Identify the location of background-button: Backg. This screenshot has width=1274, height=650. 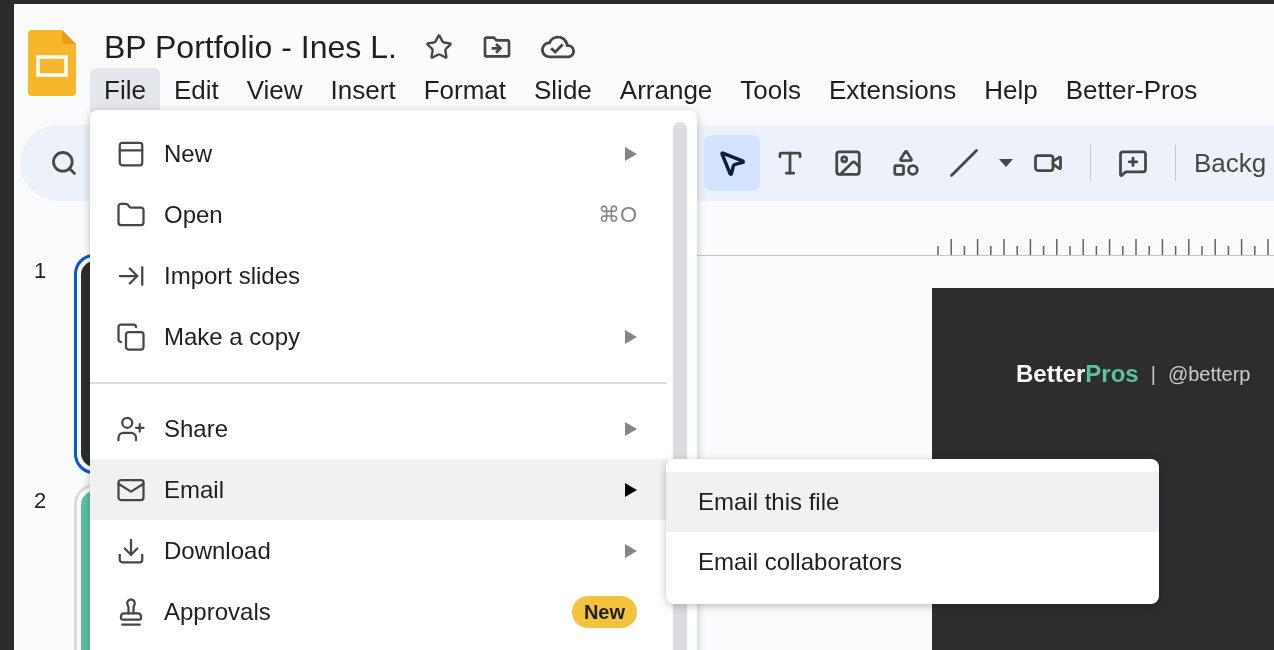
(1228, 163).